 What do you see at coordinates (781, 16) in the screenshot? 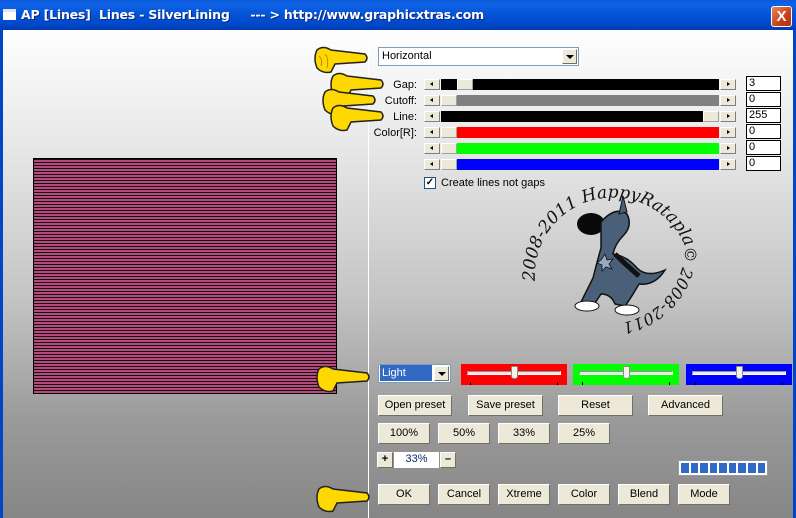
I see `close-button: X` at bounding box center [781, 16].